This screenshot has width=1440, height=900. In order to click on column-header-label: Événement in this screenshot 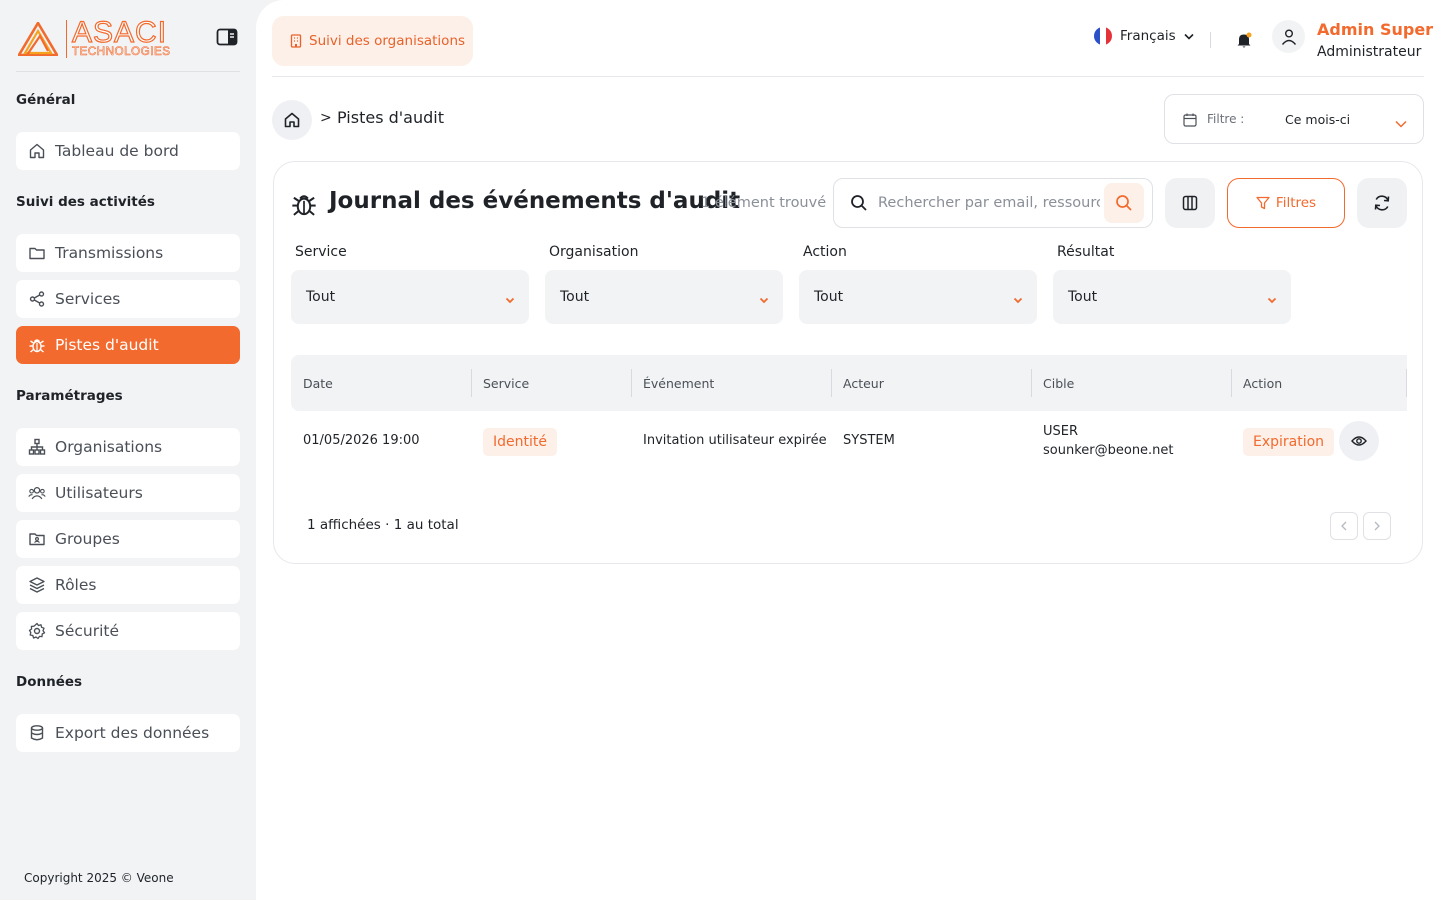, I will do `click(679, 383)`.